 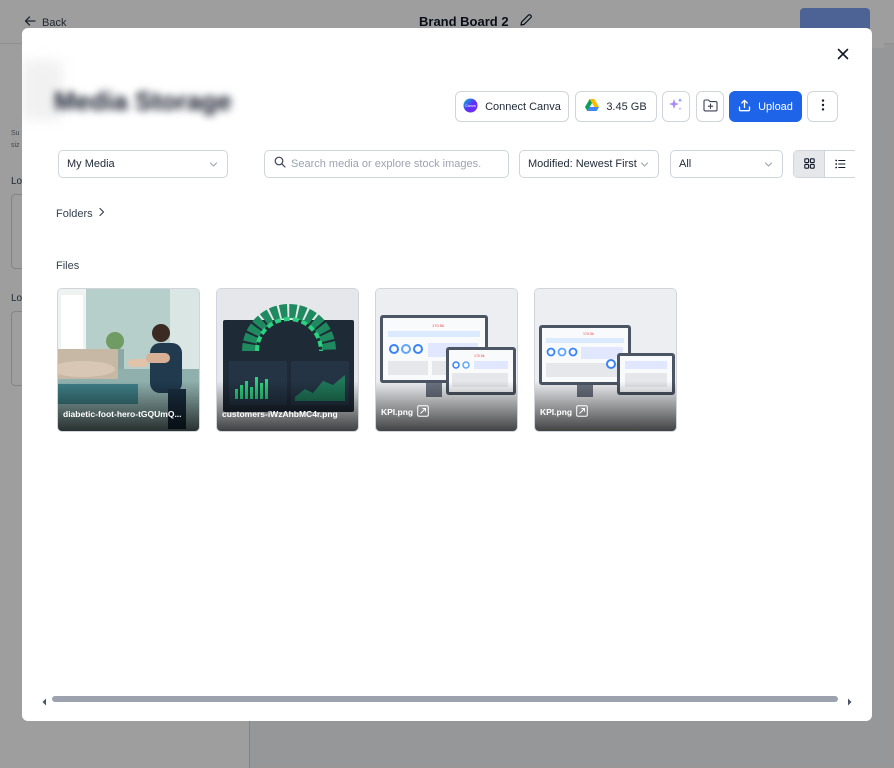 What do you see at coordinates (582, 164) in the screenshot?
I see `sort-select-value: Modified: Newest First` at bounding box center [582, 164].